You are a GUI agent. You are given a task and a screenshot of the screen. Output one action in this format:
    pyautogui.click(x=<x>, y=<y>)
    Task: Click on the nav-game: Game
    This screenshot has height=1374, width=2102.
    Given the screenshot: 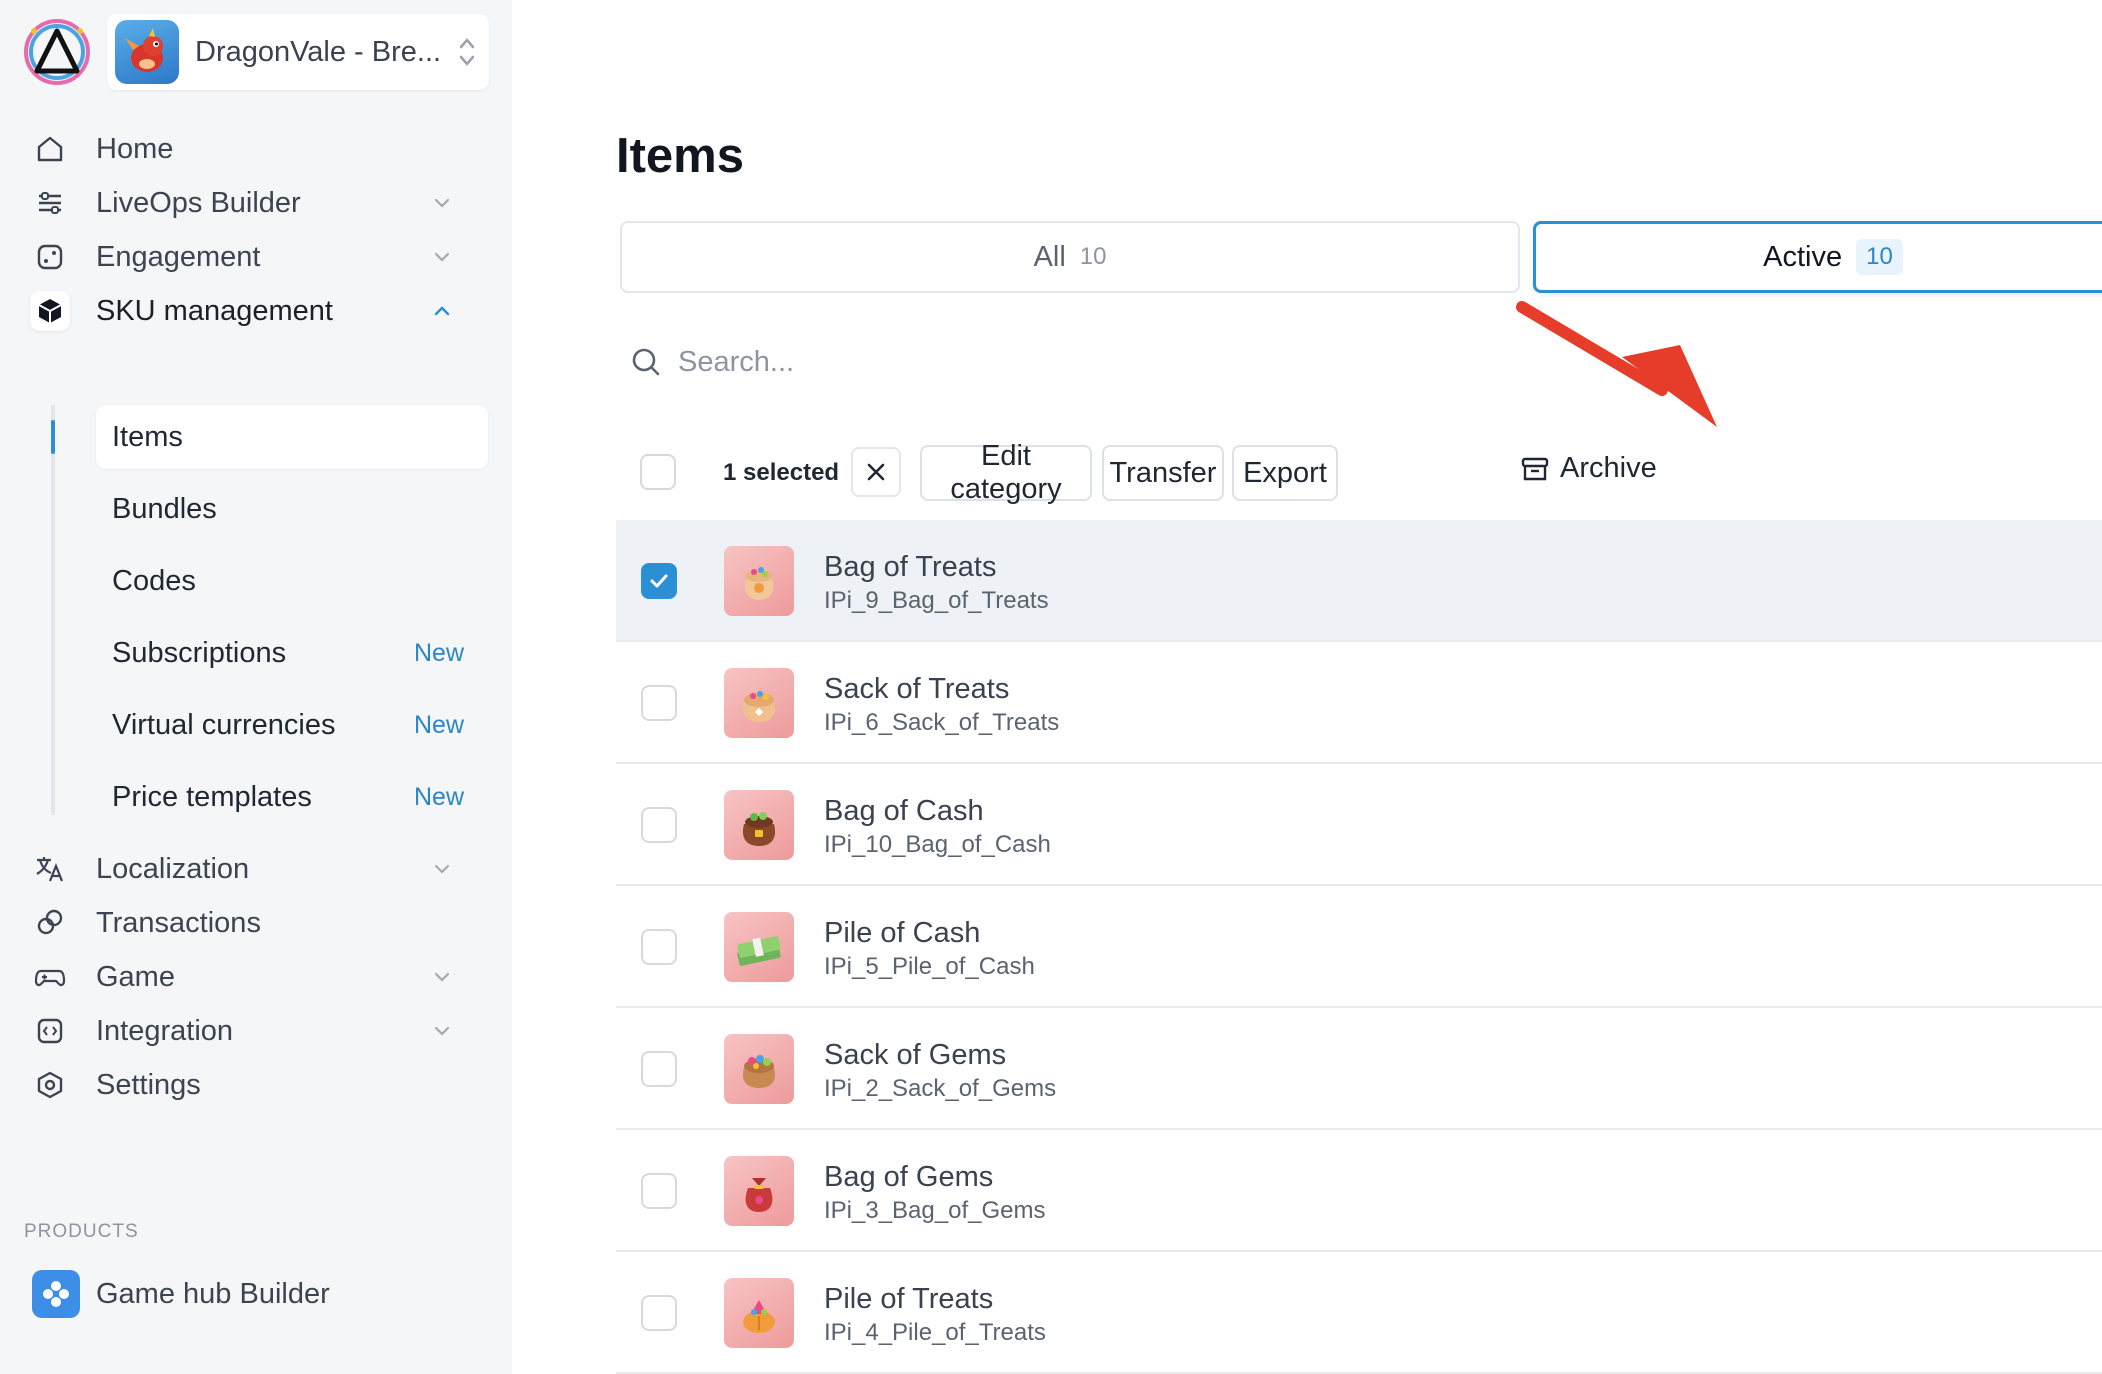 What is the action you would take?
    pyautogui.click(x=260, y=977)
    